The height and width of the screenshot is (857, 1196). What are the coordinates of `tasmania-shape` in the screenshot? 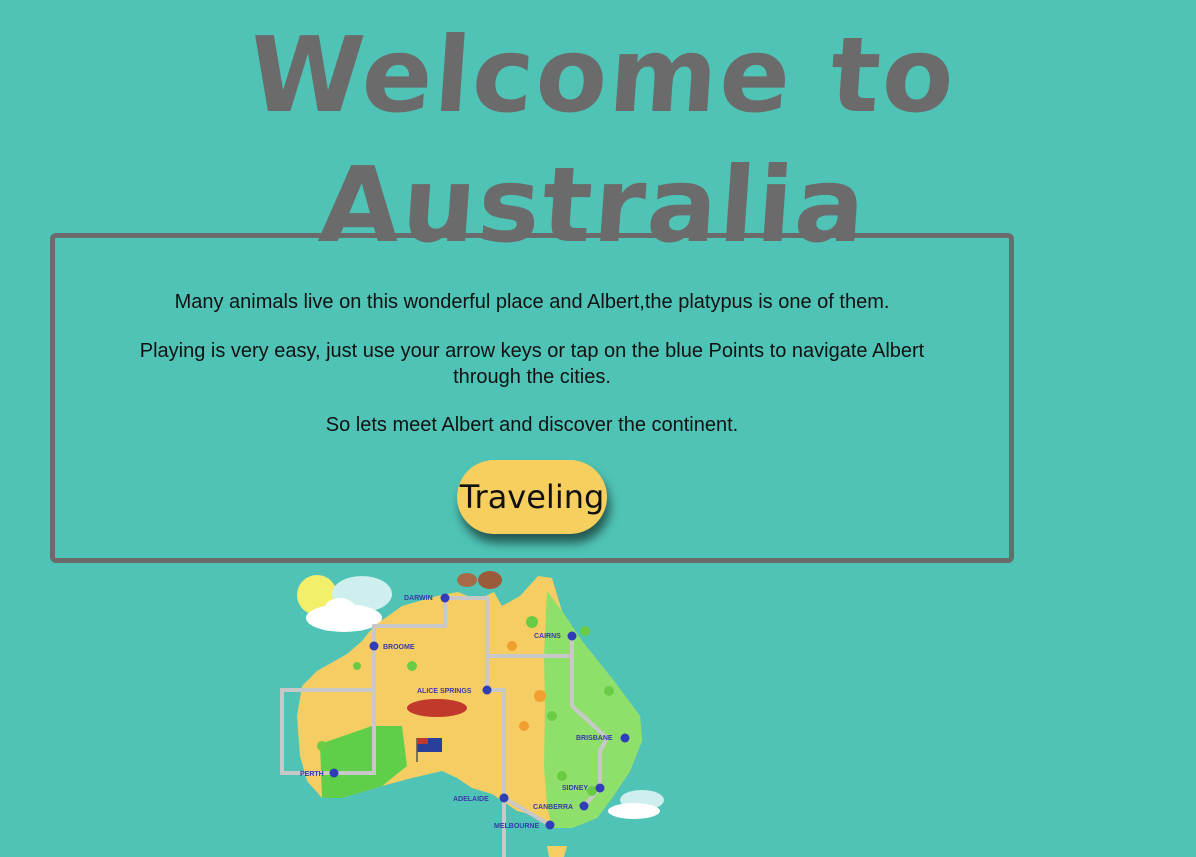 It's located at (557, 851).